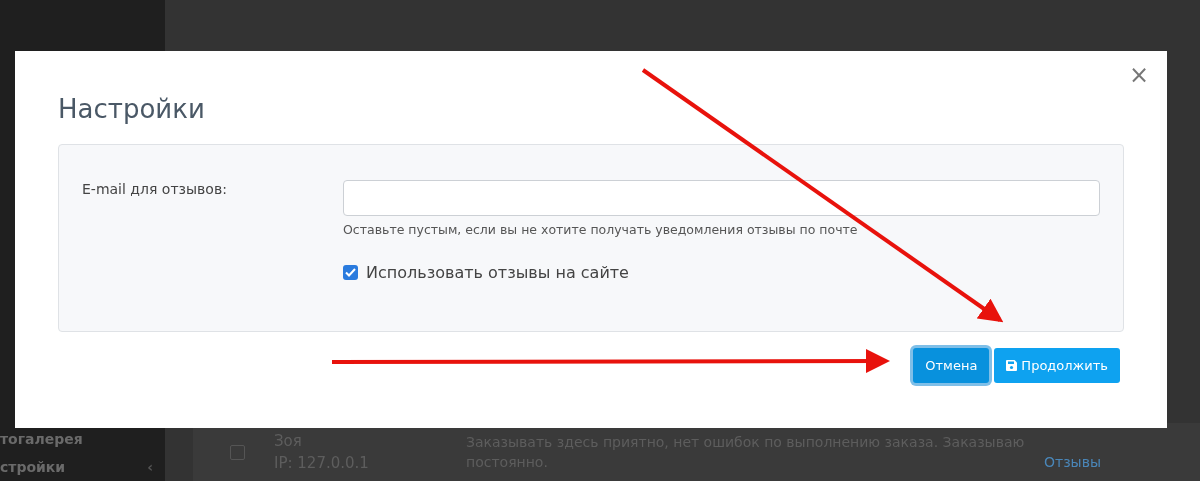  What do you see at coordinates (132, 109) in the screenshot?
I see `dialog-title: Настройки` at bounding box center [132, 109].